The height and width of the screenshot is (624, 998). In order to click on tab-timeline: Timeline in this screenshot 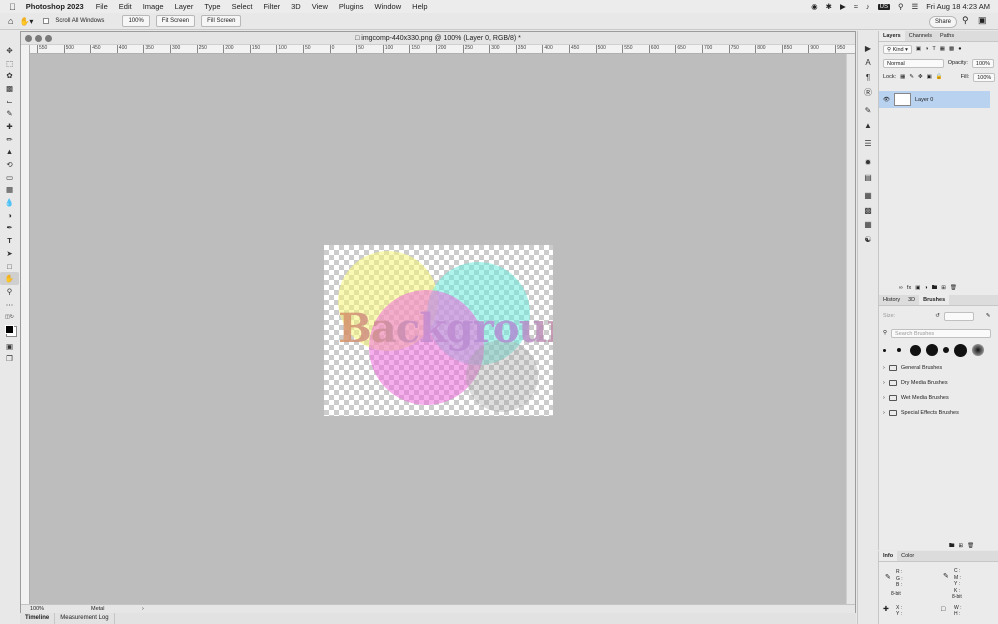, I will do `click(38, 618)`.